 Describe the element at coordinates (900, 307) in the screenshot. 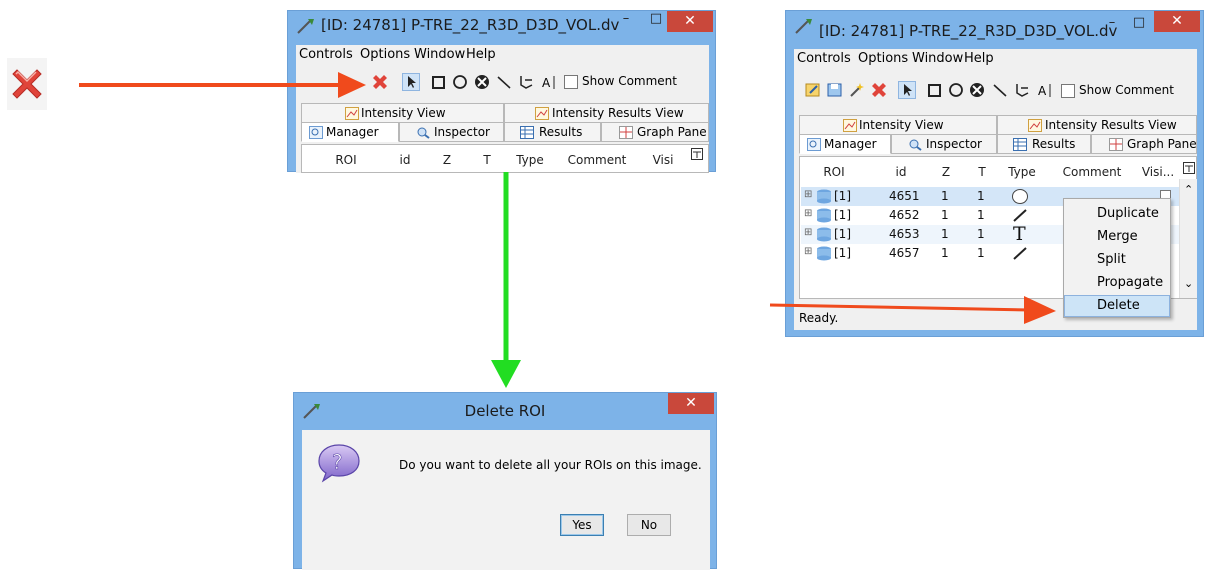

I see `red-arrow-line` at that location.